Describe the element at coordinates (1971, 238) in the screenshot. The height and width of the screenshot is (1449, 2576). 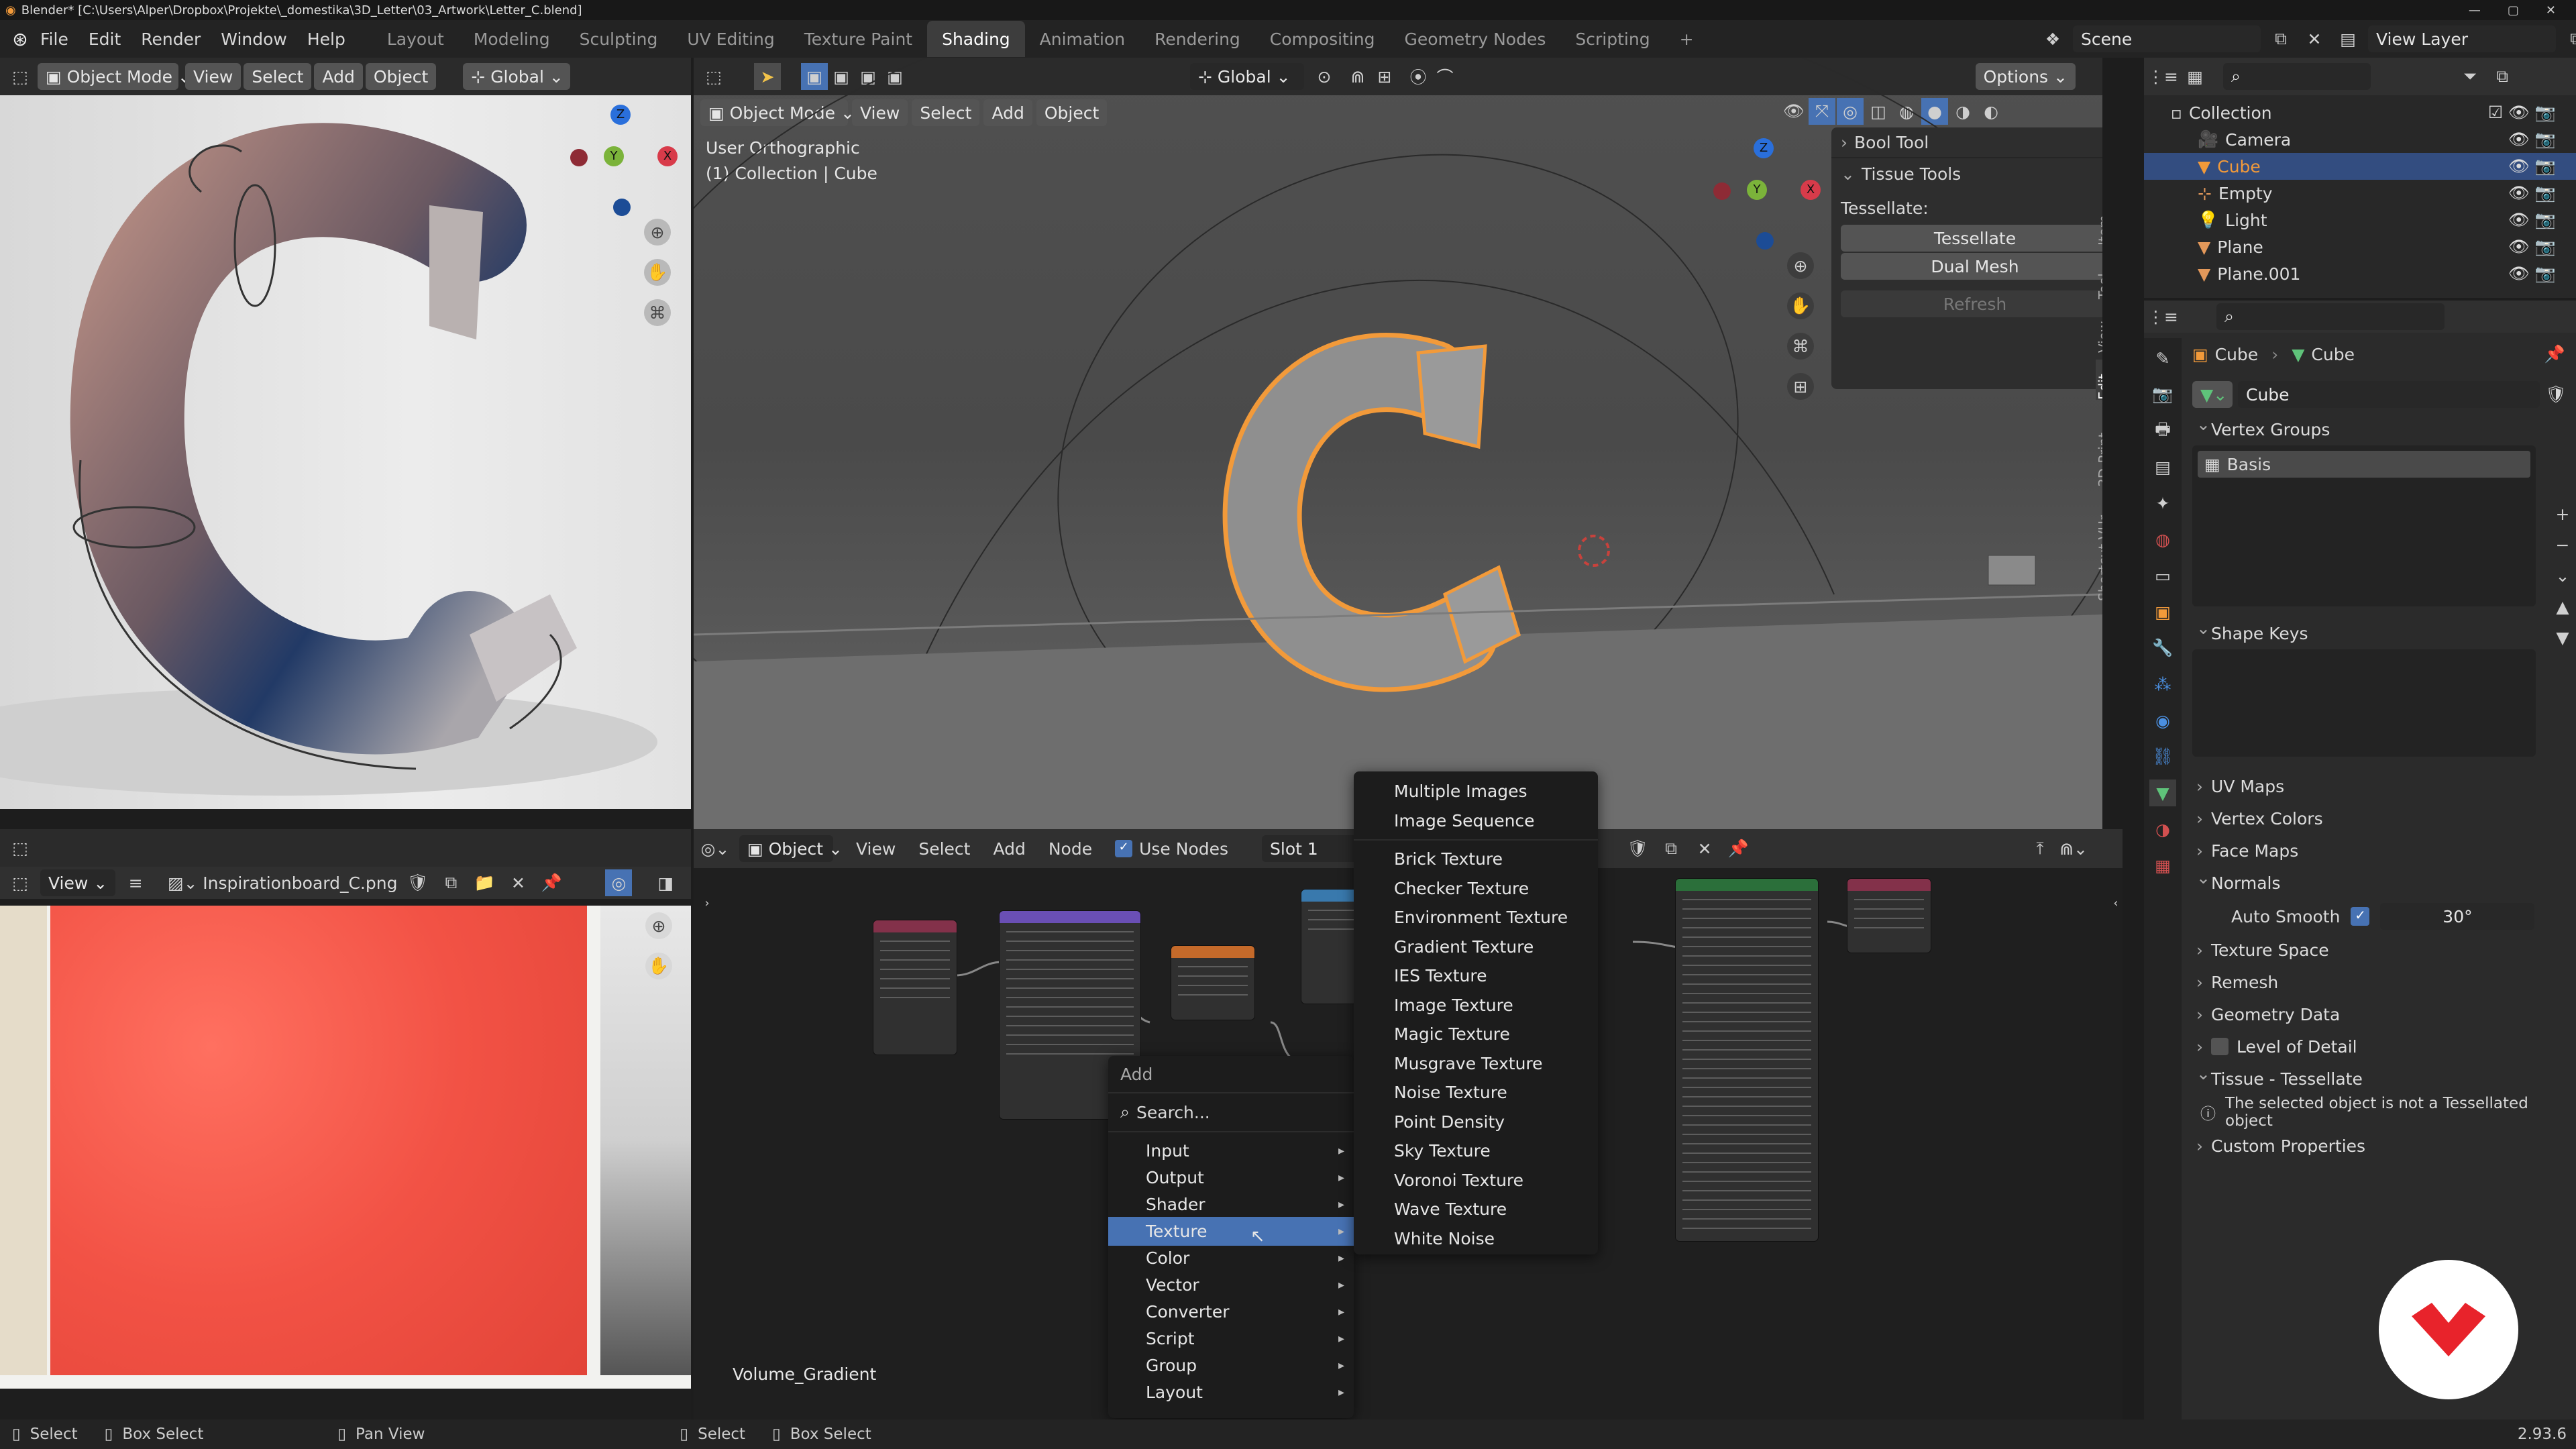
I see `tessellate-button: Tessellate` at that location.